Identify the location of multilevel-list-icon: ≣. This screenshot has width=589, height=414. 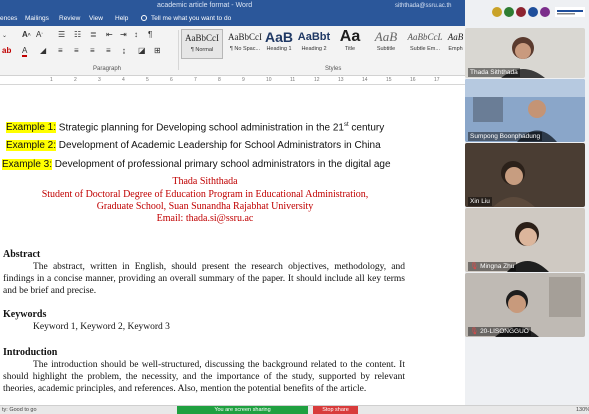
(93, 35).